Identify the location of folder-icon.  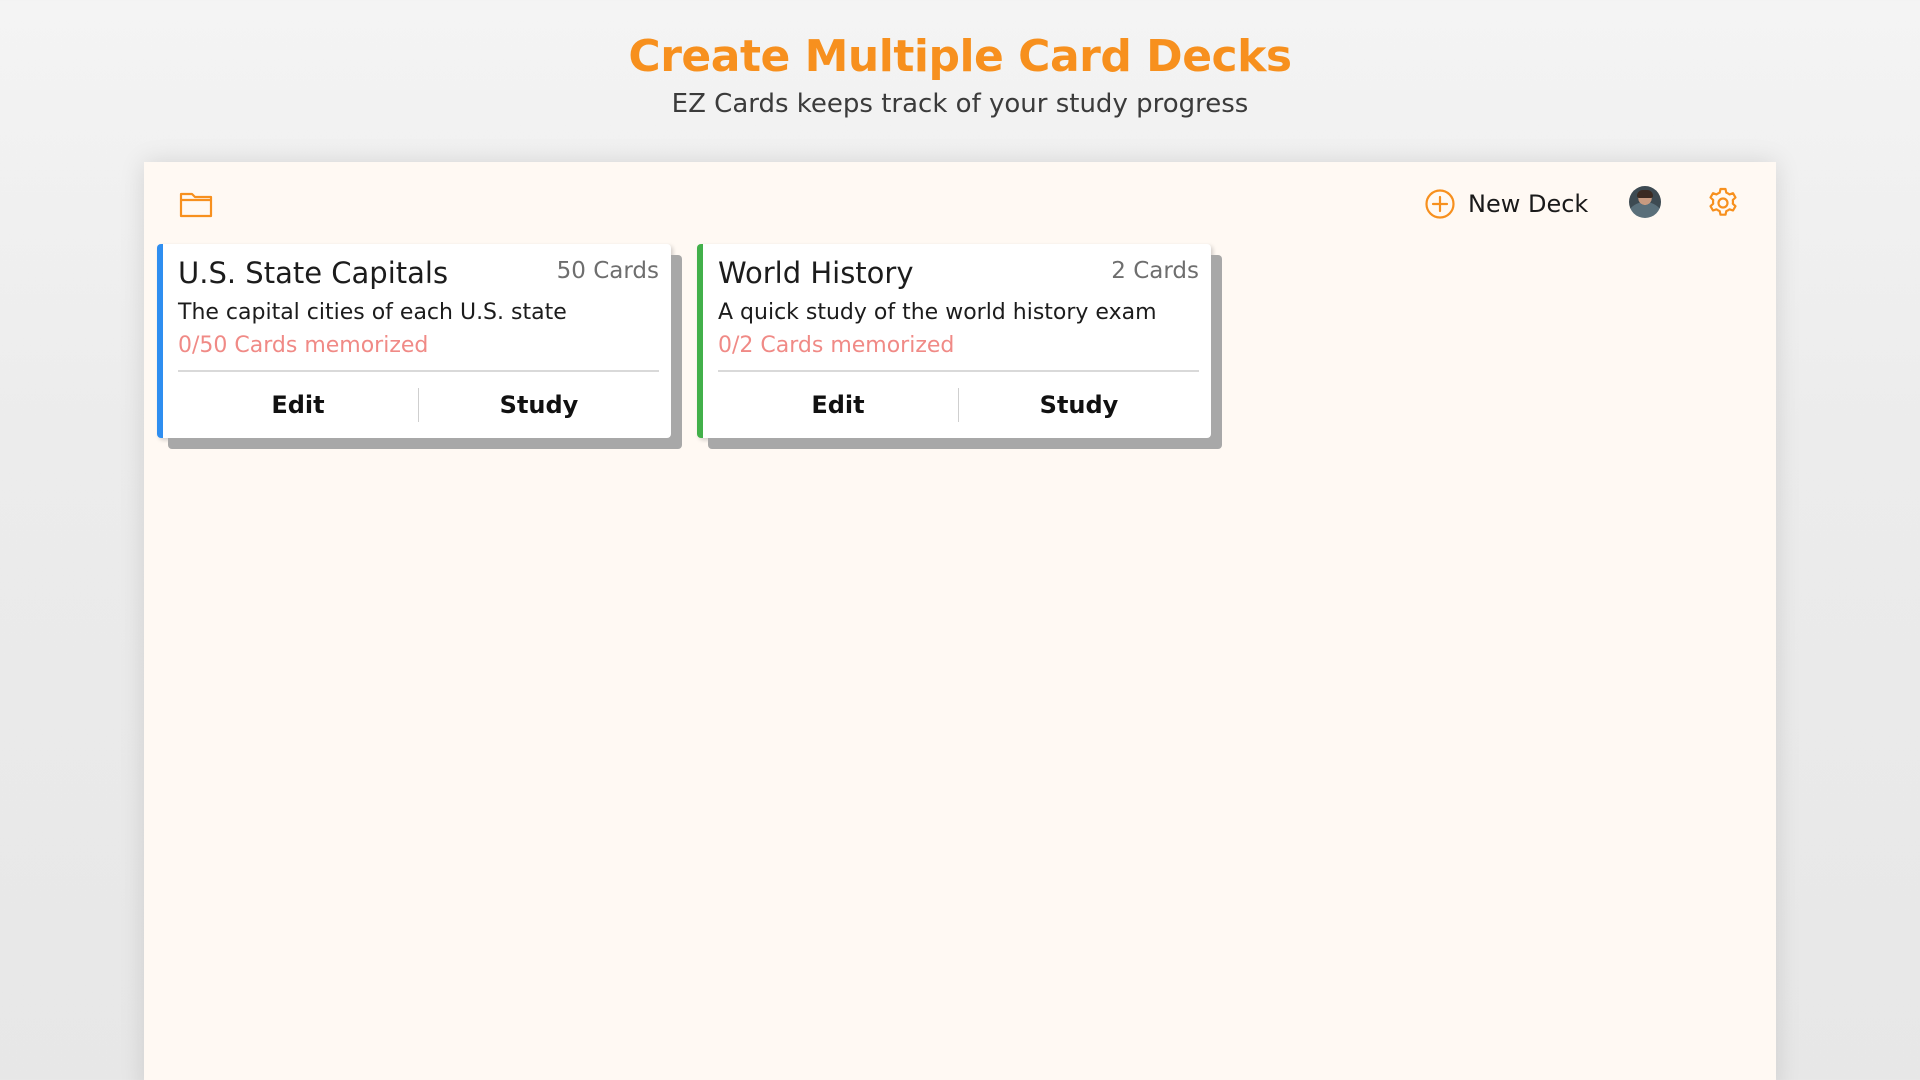
(196, 205).